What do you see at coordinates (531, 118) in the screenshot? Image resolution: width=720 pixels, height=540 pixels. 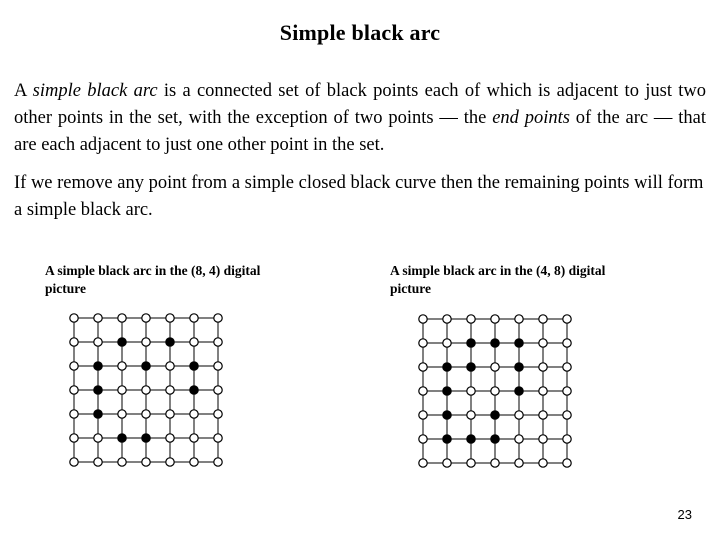 I see `paragraph-1-emphasis-2: end points` at bounding box center [531, 118].